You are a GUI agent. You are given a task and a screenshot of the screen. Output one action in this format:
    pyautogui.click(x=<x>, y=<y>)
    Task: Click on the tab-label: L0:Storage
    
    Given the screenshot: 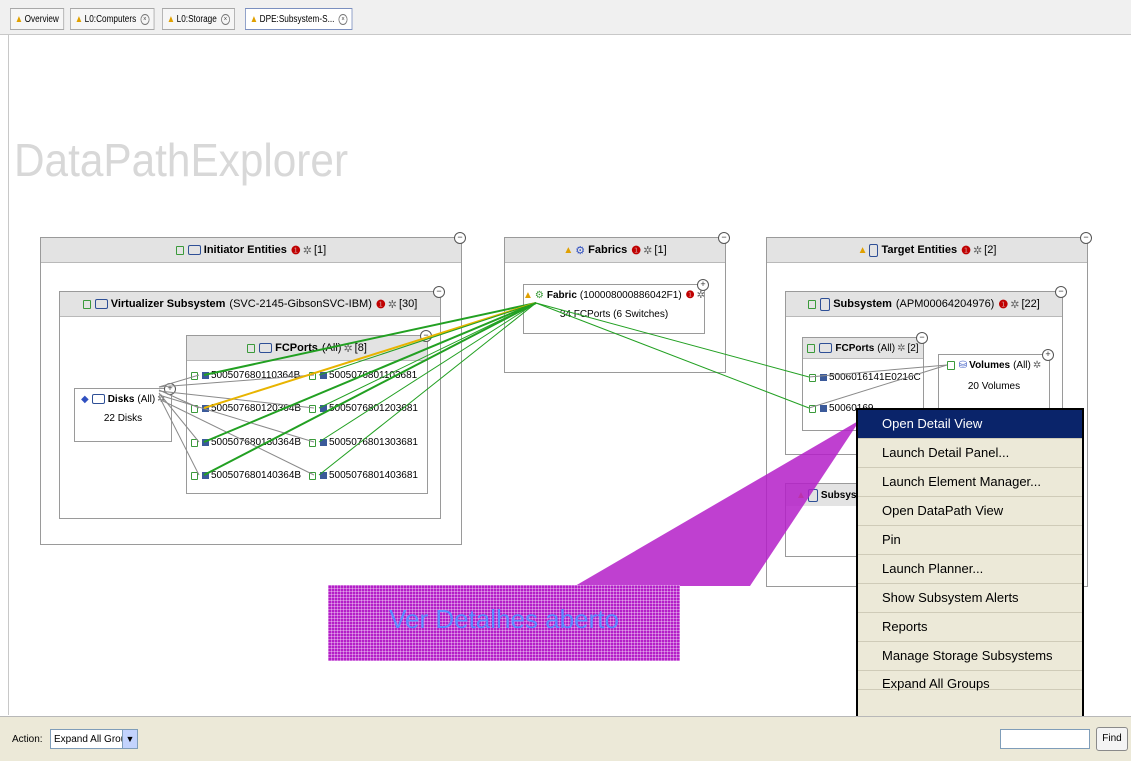 What is the action you would take?
    pyautogui.click(x=197, y=19)
    